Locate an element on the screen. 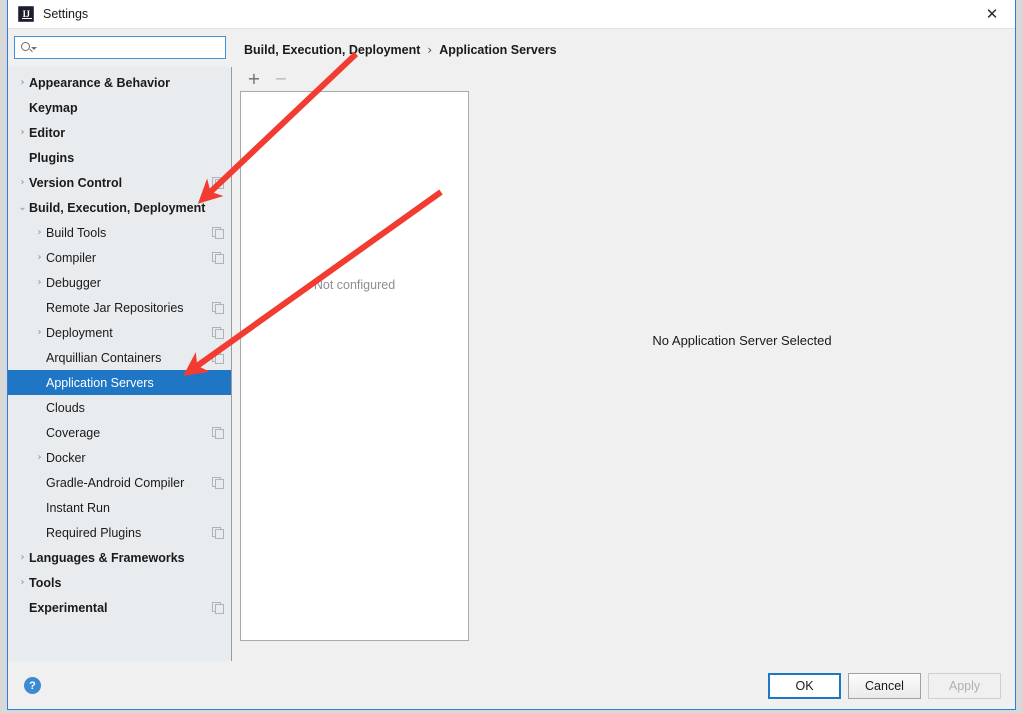 This screenshot has height=713, width=1023. search-icon is located at coordinates (29, 48).